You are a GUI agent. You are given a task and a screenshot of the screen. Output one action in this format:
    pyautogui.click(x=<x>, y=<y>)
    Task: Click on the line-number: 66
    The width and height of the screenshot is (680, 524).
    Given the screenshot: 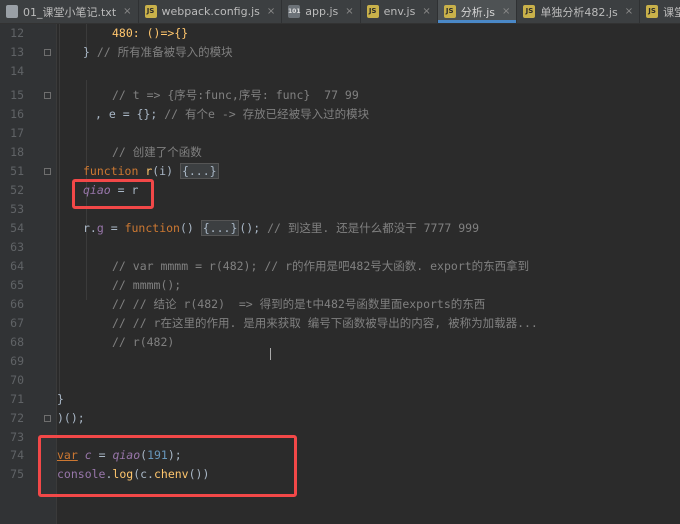 What is the action you would take?
    pyautogui.click(x=17, y=304)
    